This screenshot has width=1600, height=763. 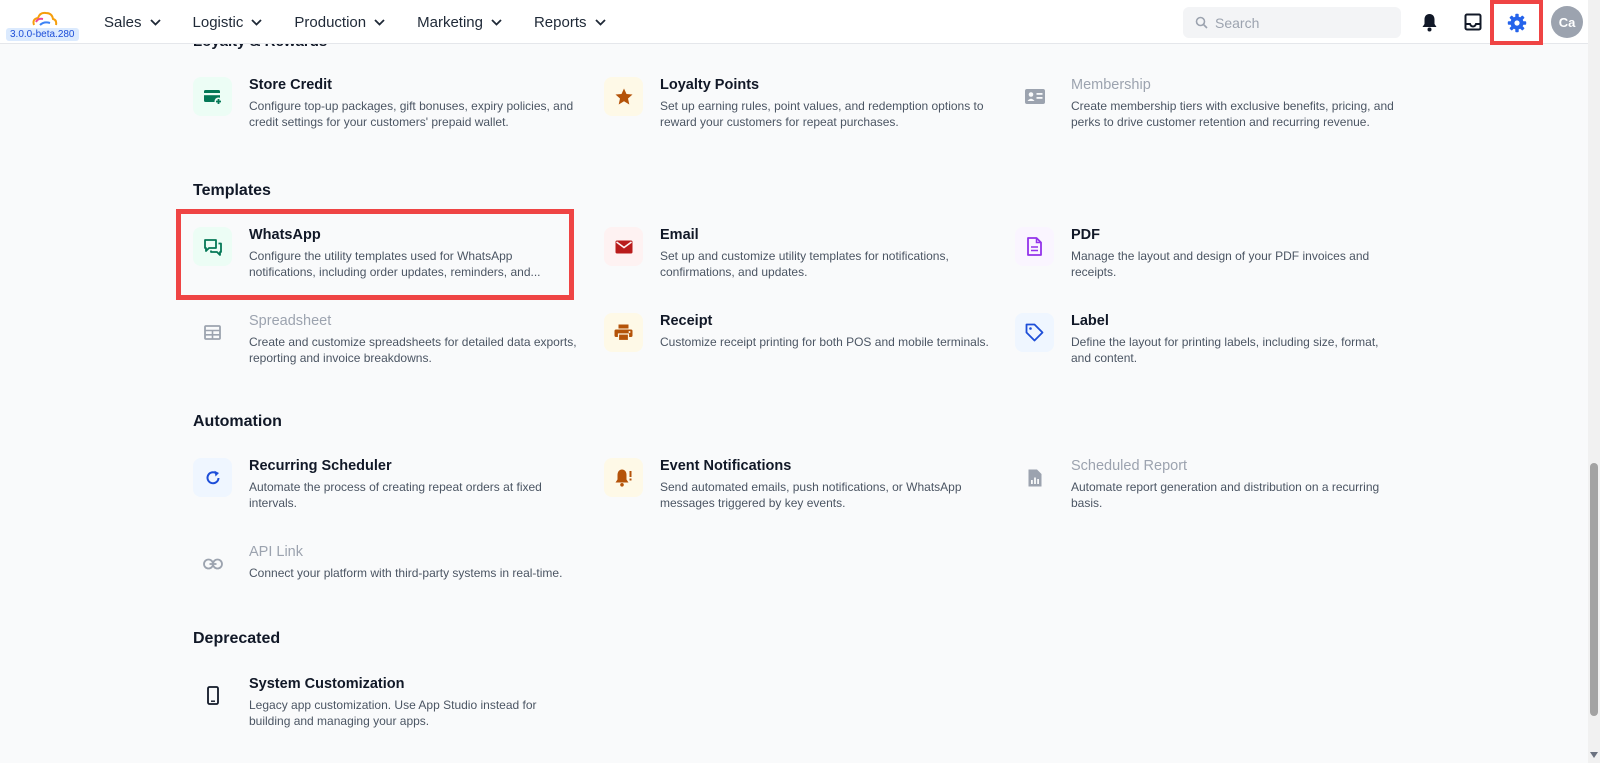 I want to click on nav-marketing: Marketing, so click(x=459, y=22).